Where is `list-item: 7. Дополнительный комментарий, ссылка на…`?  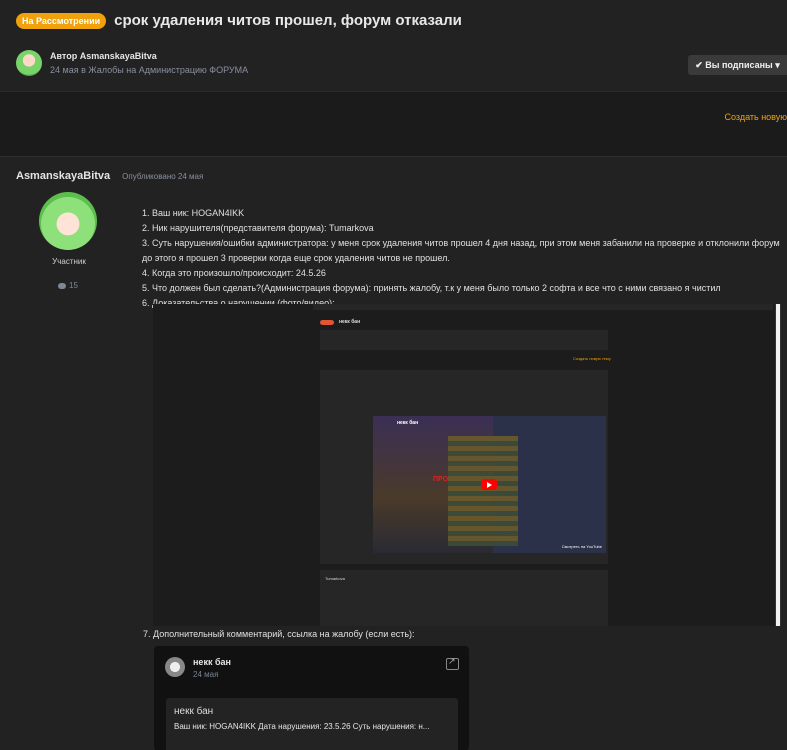
list-item: 7. Дополнительный комментарий, ссылка на… is located at coordinates (279, 634).